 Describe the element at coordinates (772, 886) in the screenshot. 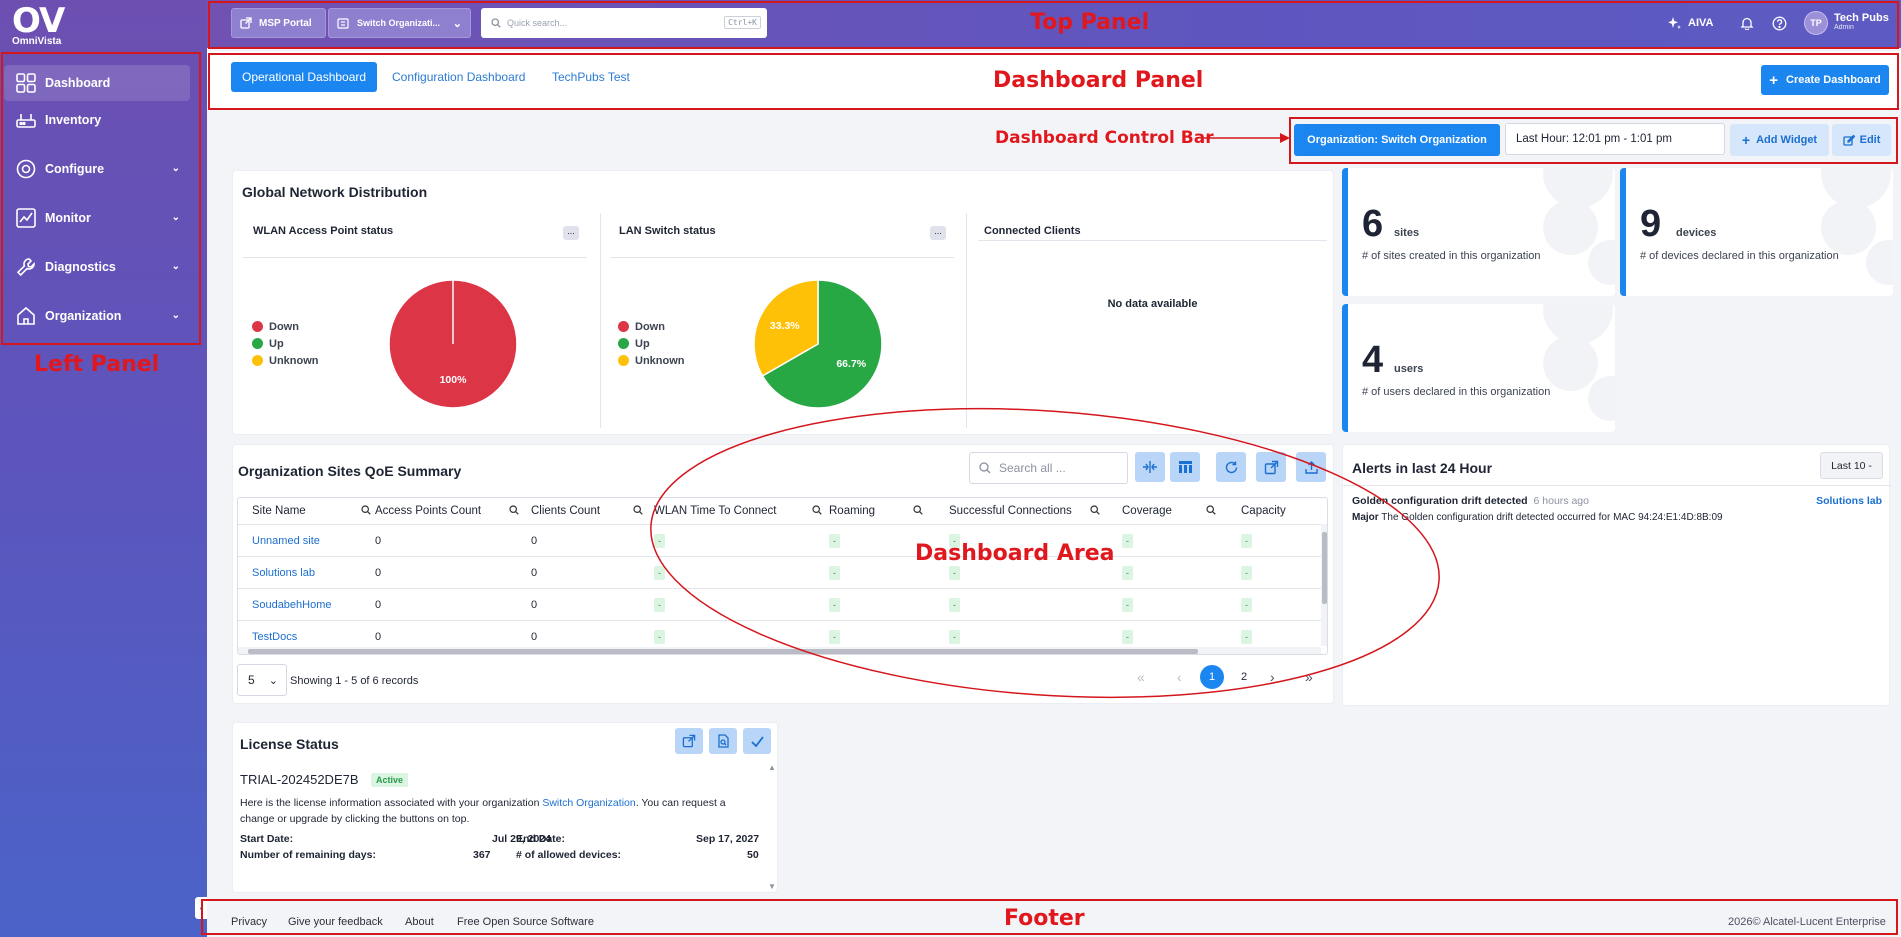

I see `scroll-down-icon: ▼` at that location.